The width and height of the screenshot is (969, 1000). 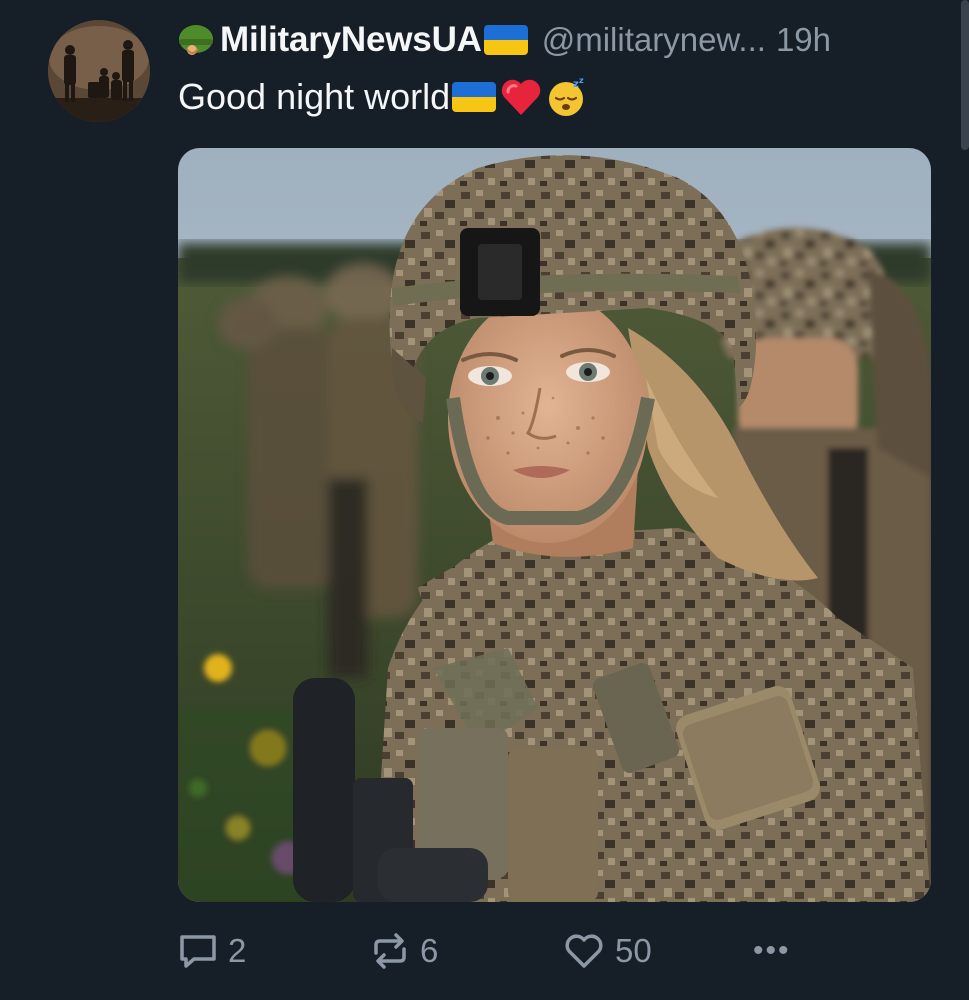 I want to click on more-icon: •••, so click(x=772, y=950).